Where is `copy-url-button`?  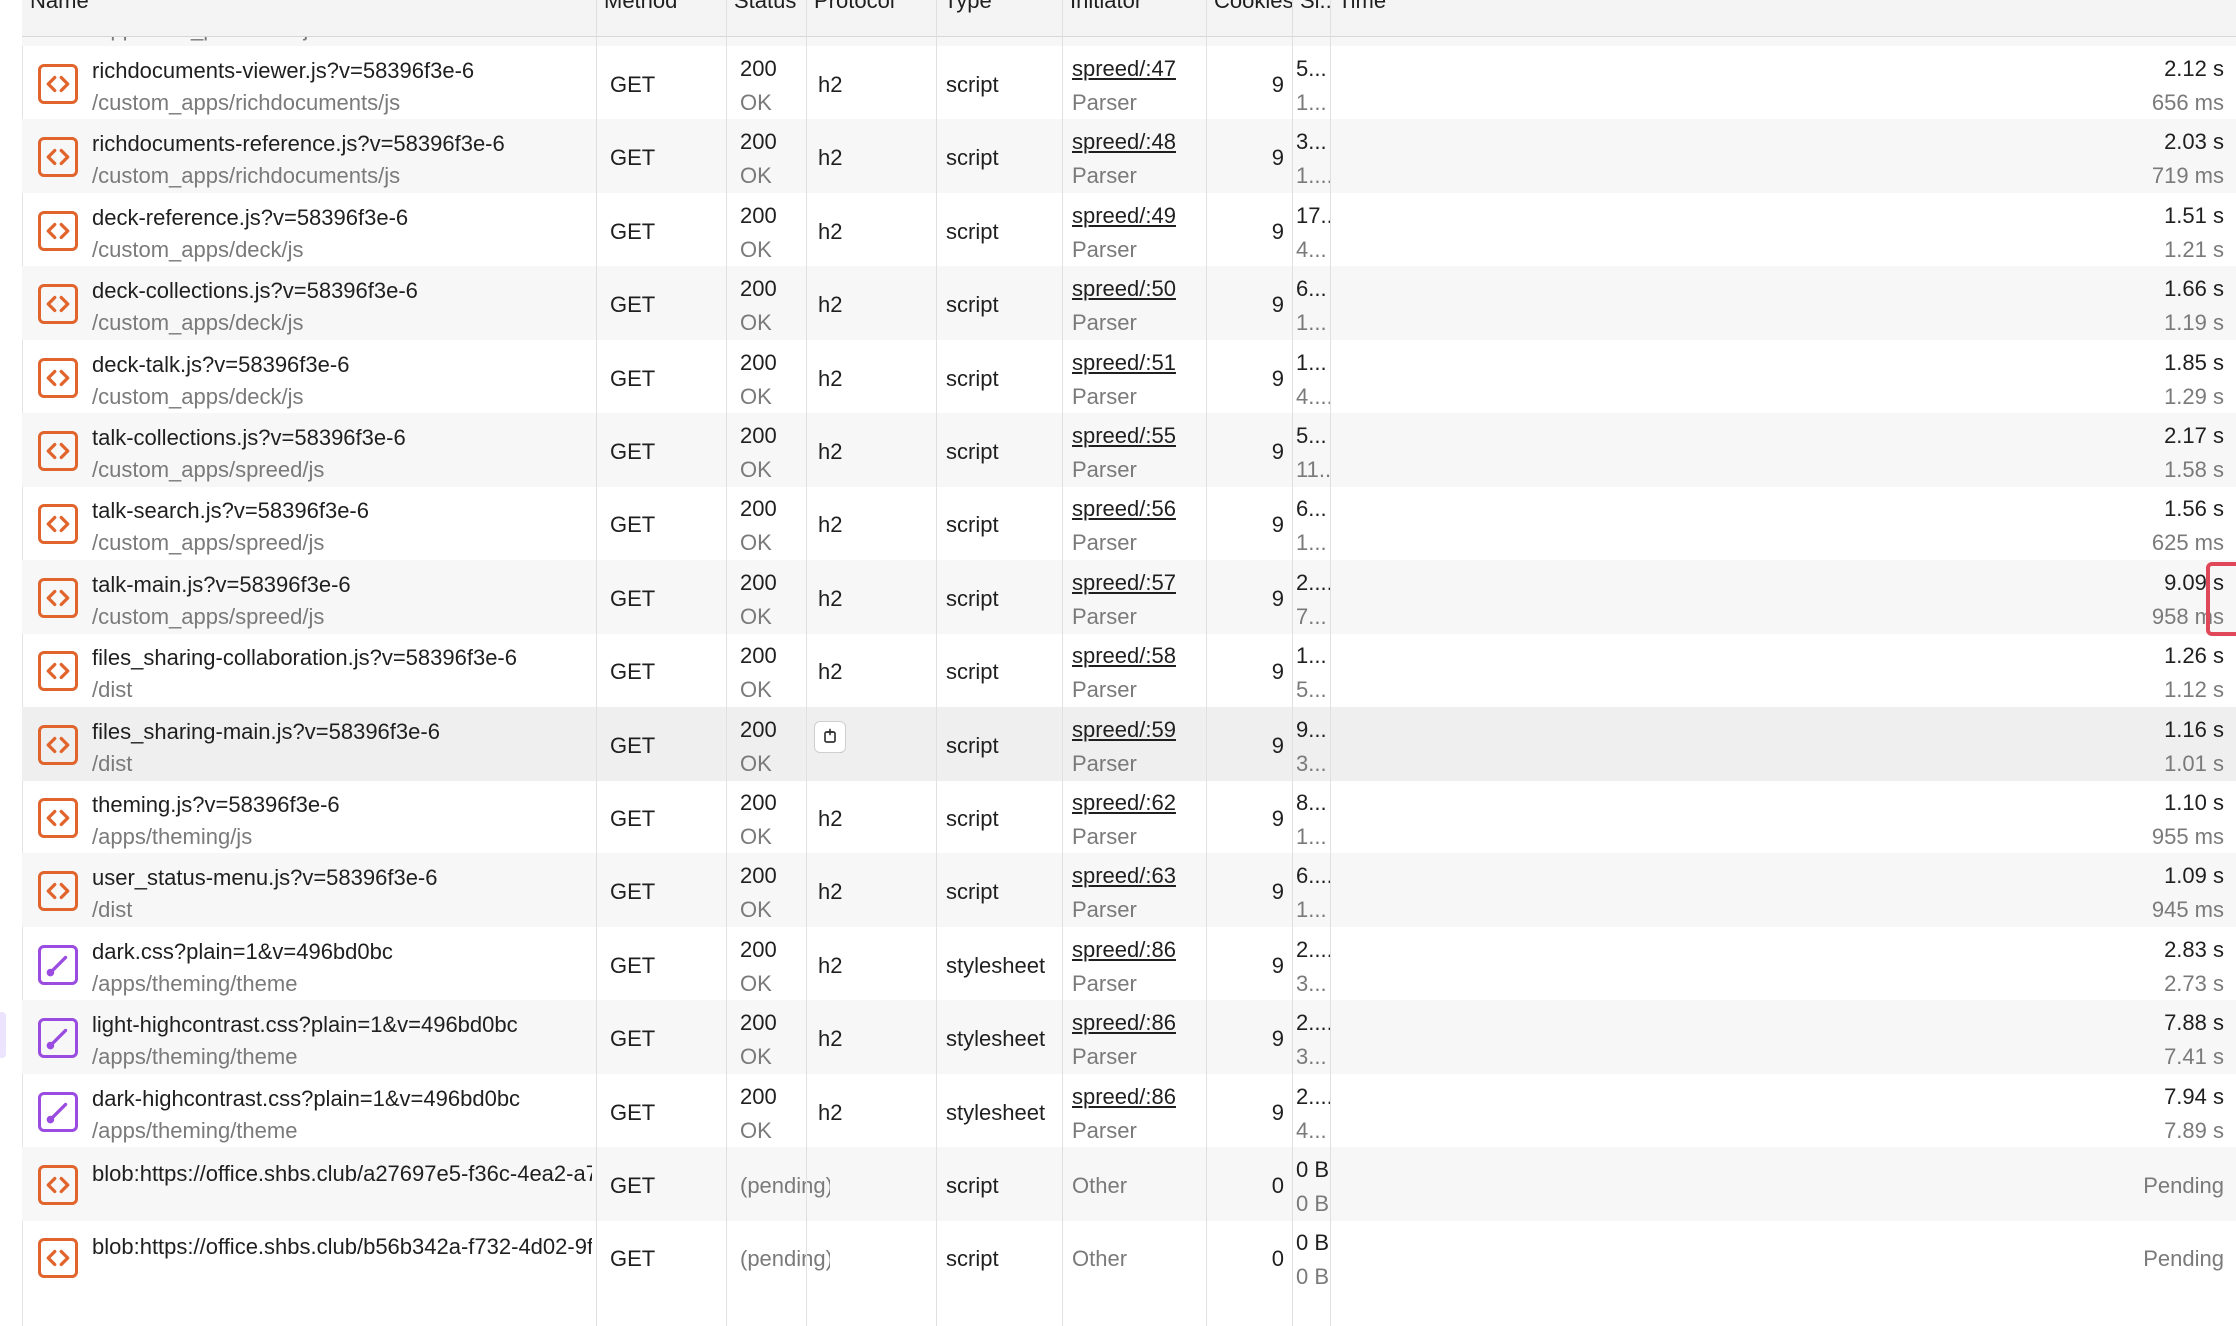 copy-url-button is located at coordinates (830, 736).